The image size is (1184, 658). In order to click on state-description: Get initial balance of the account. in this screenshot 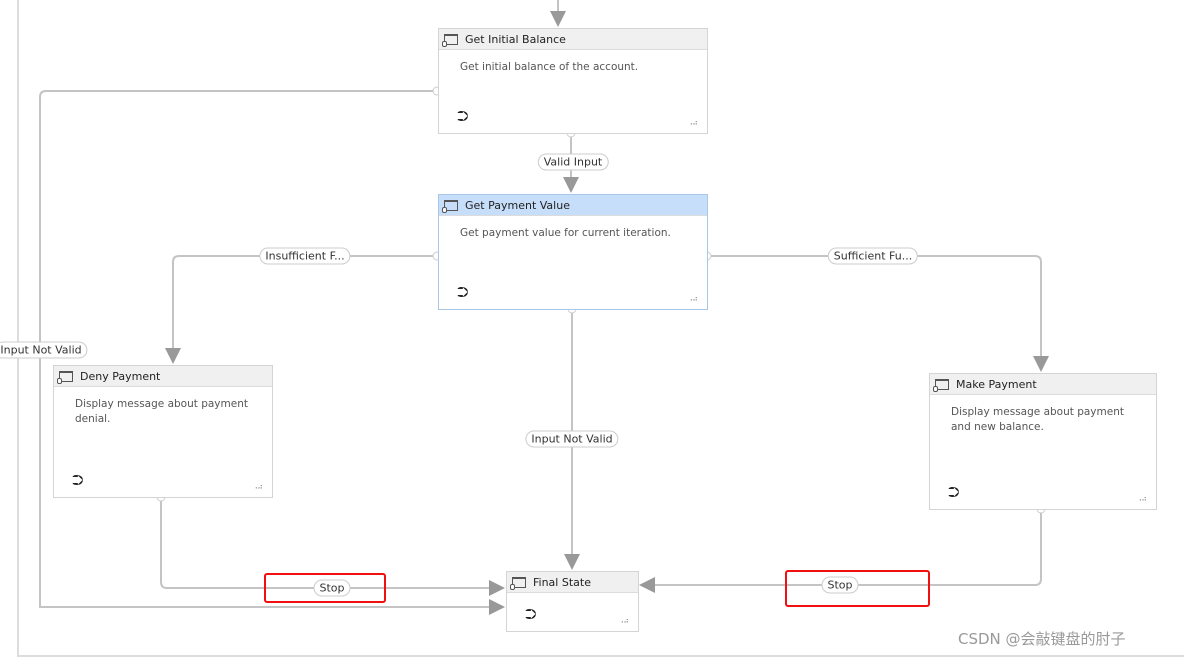, I will do `click(549, 67)`.